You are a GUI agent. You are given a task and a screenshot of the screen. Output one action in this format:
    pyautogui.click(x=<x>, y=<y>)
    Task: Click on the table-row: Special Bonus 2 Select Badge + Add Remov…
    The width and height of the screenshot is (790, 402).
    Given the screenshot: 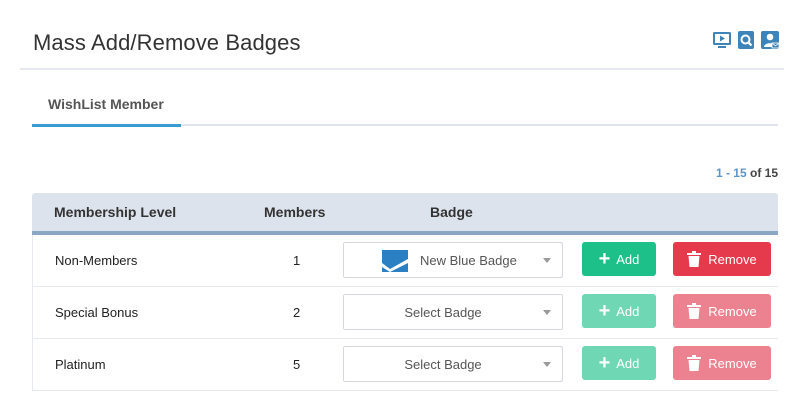 What is the action you would take?
    pyautogui.click(x=405, y=313)
    